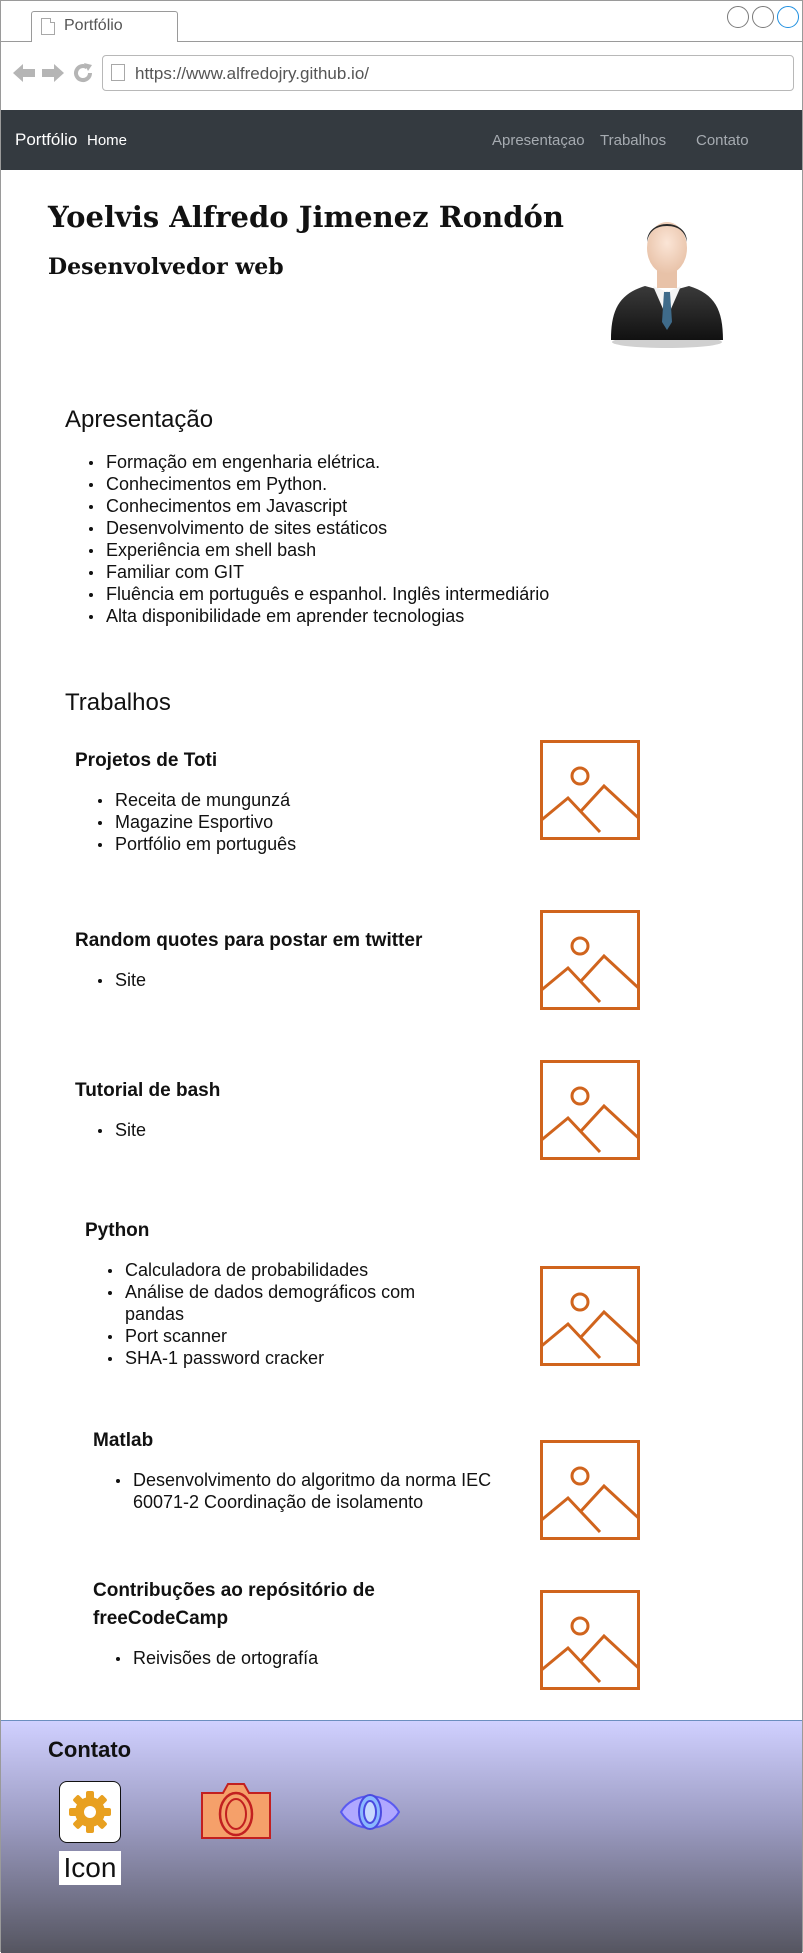  What do you see at coordinates (107, 140) in the screenshot?
I see `nav-link-home: Home` at bounding box center [107, 140].